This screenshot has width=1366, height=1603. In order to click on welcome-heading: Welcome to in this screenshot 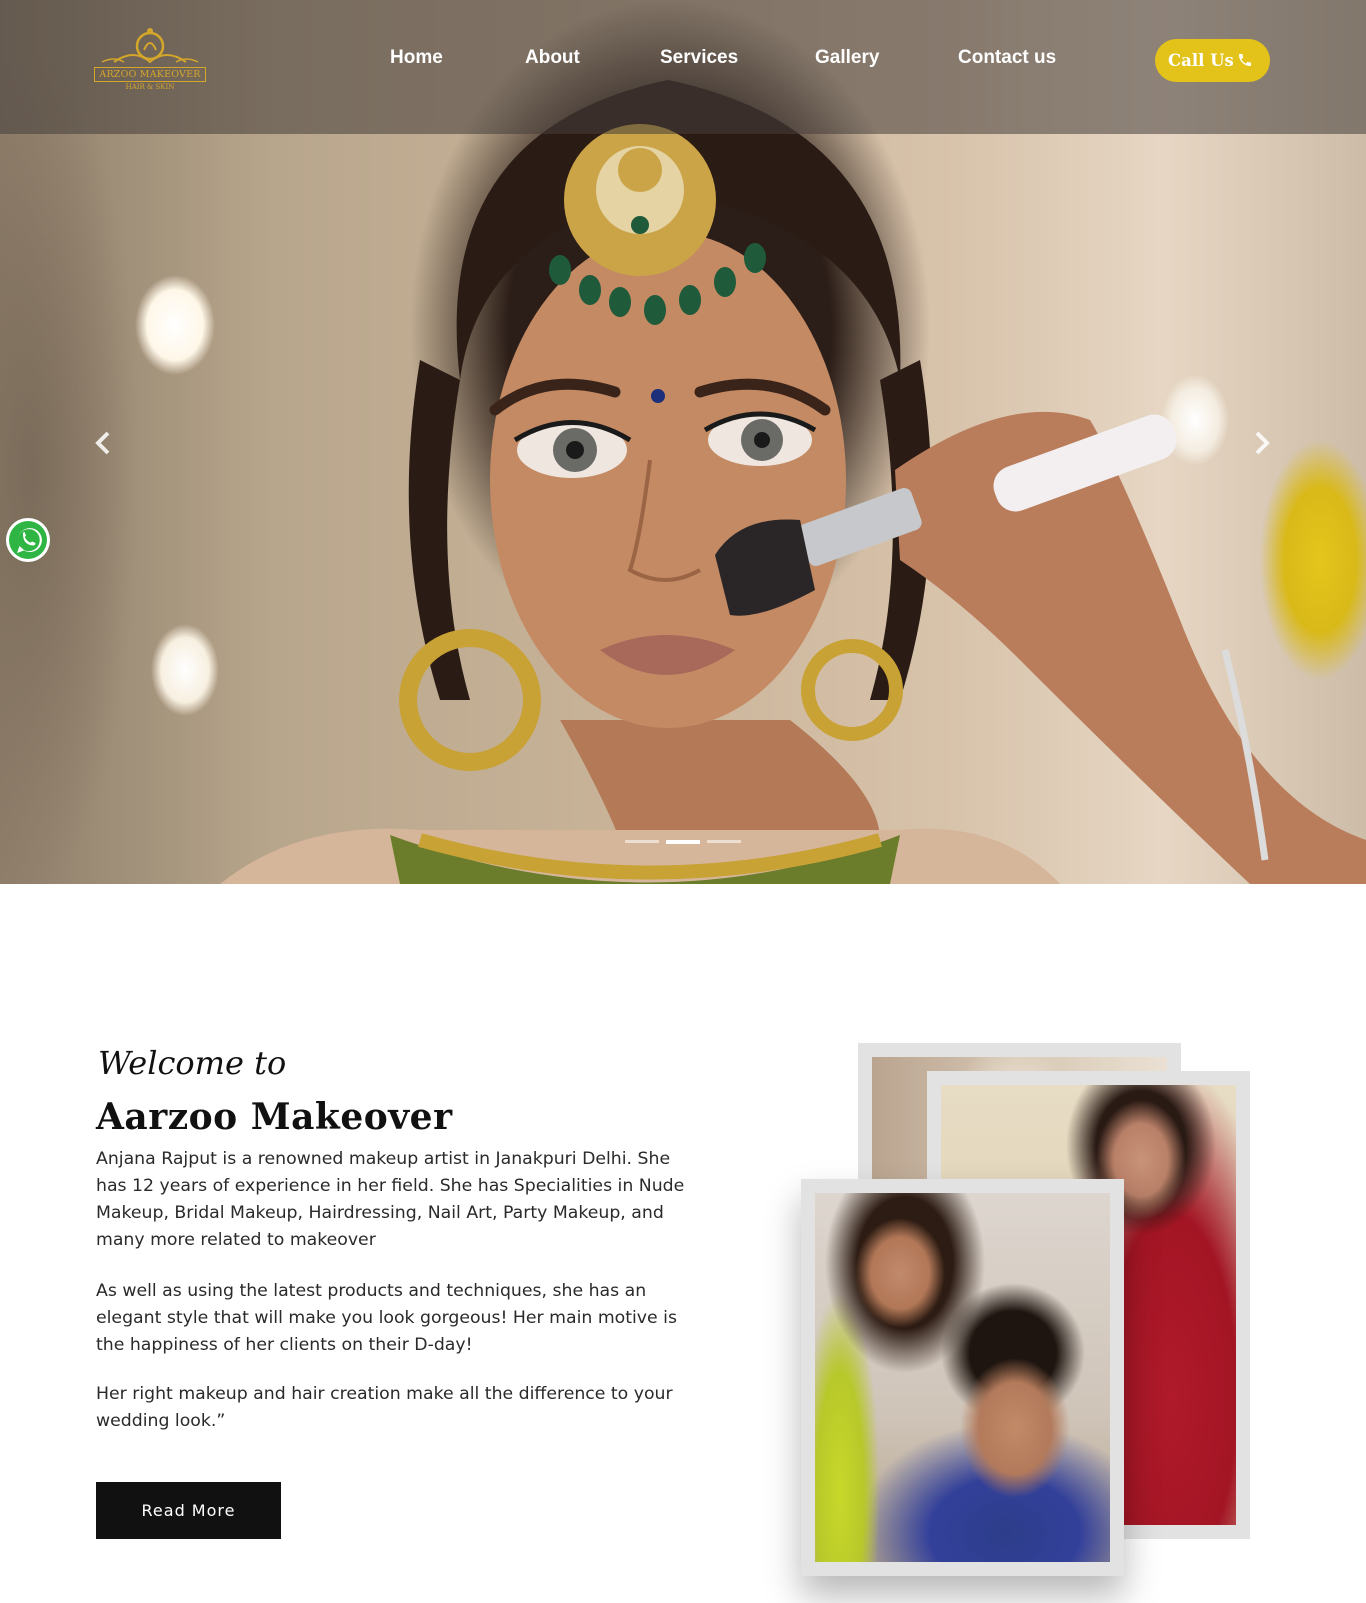, I will do `click(192, 1063)`.